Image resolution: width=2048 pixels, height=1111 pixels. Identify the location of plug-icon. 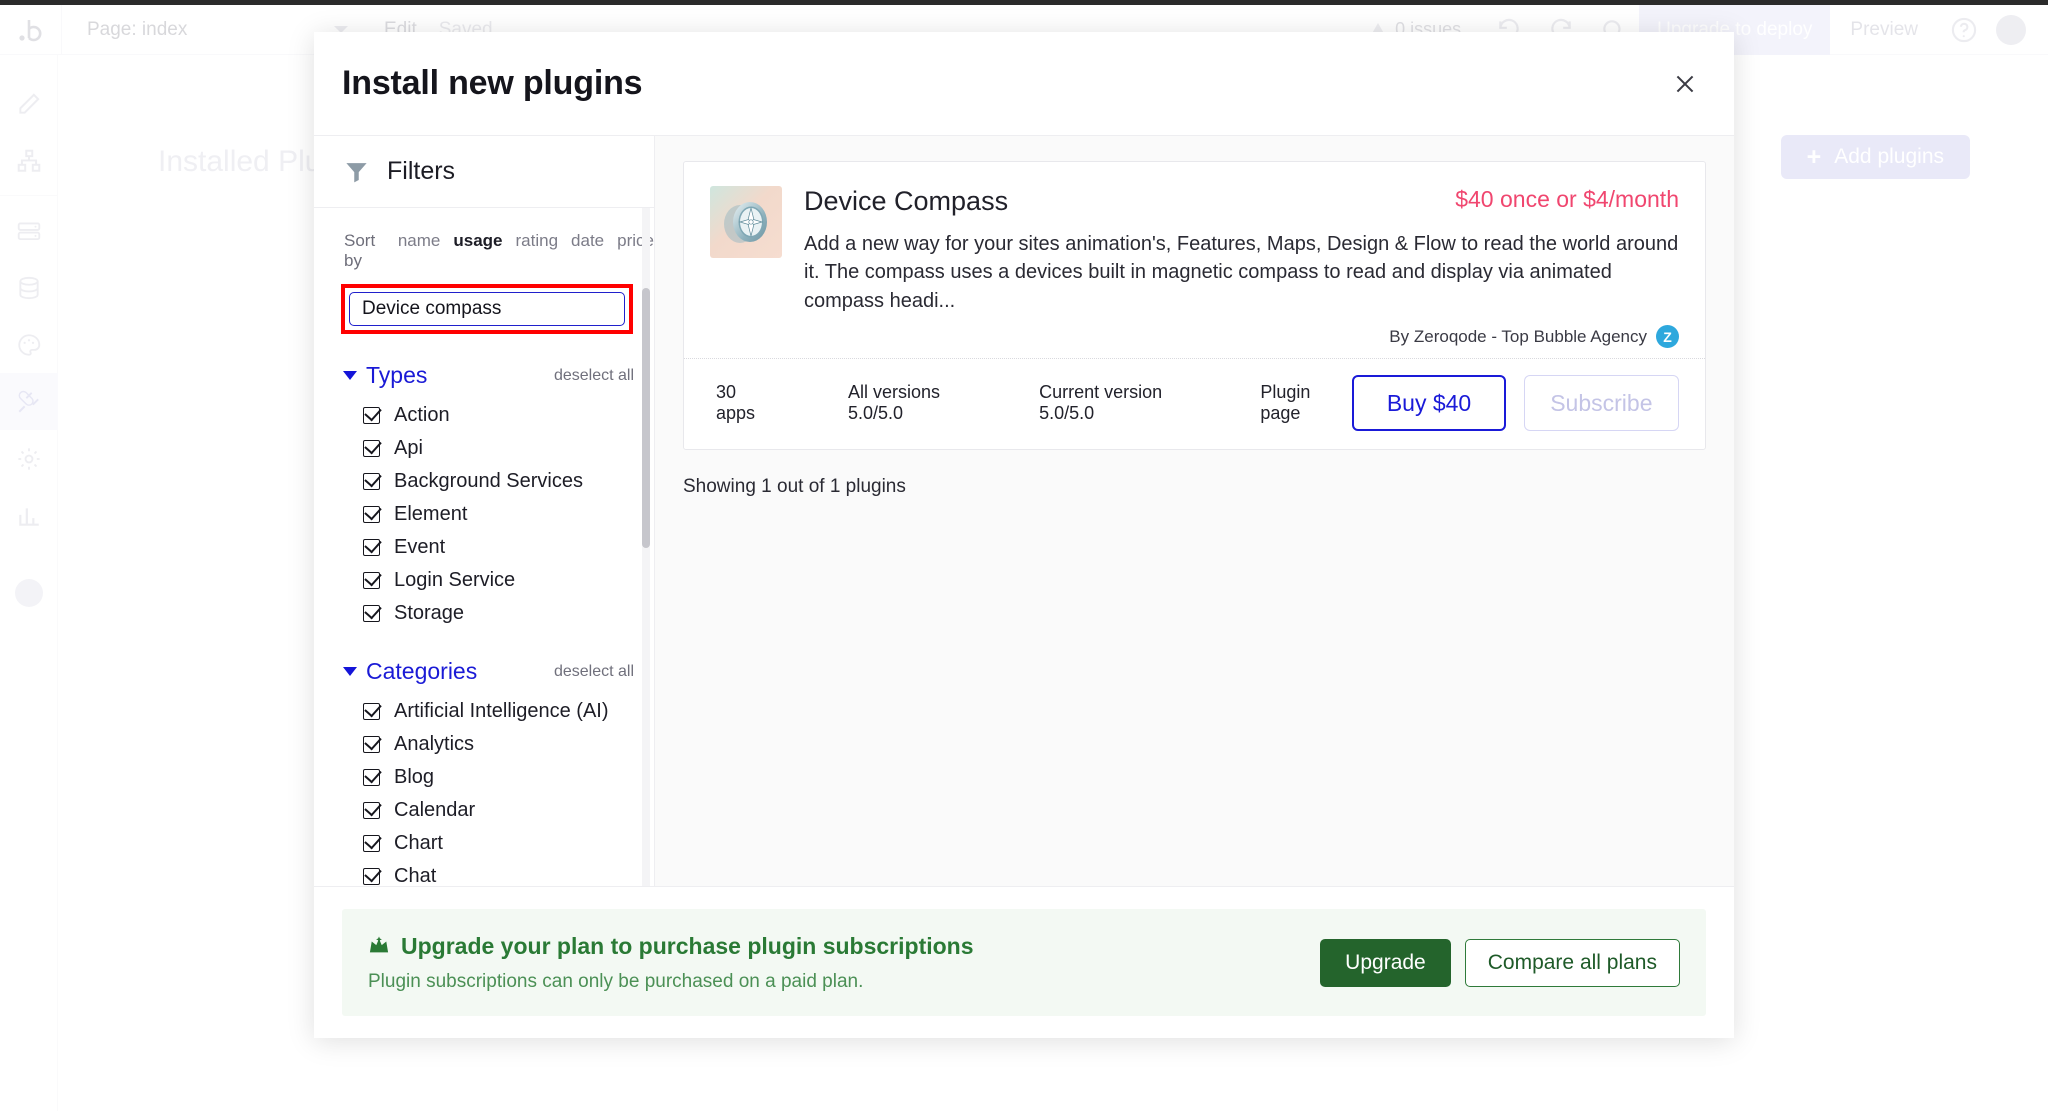
(28, 401).